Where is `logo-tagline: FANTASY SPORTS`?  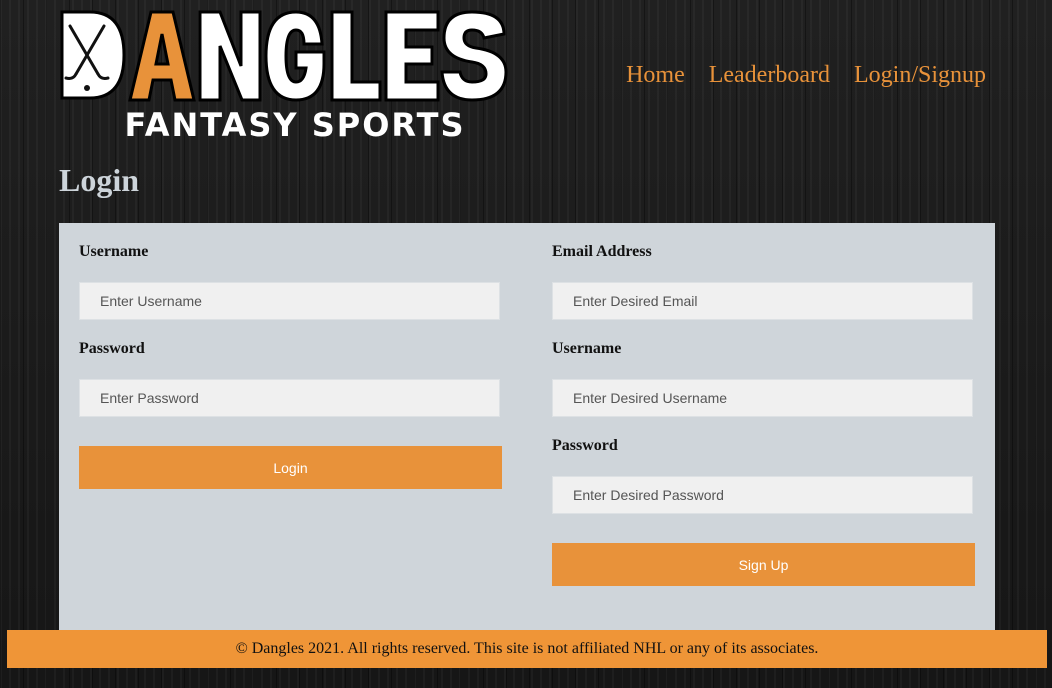
logo-tagline: FANTASY SPORTS is located at coordinates (295, 124).